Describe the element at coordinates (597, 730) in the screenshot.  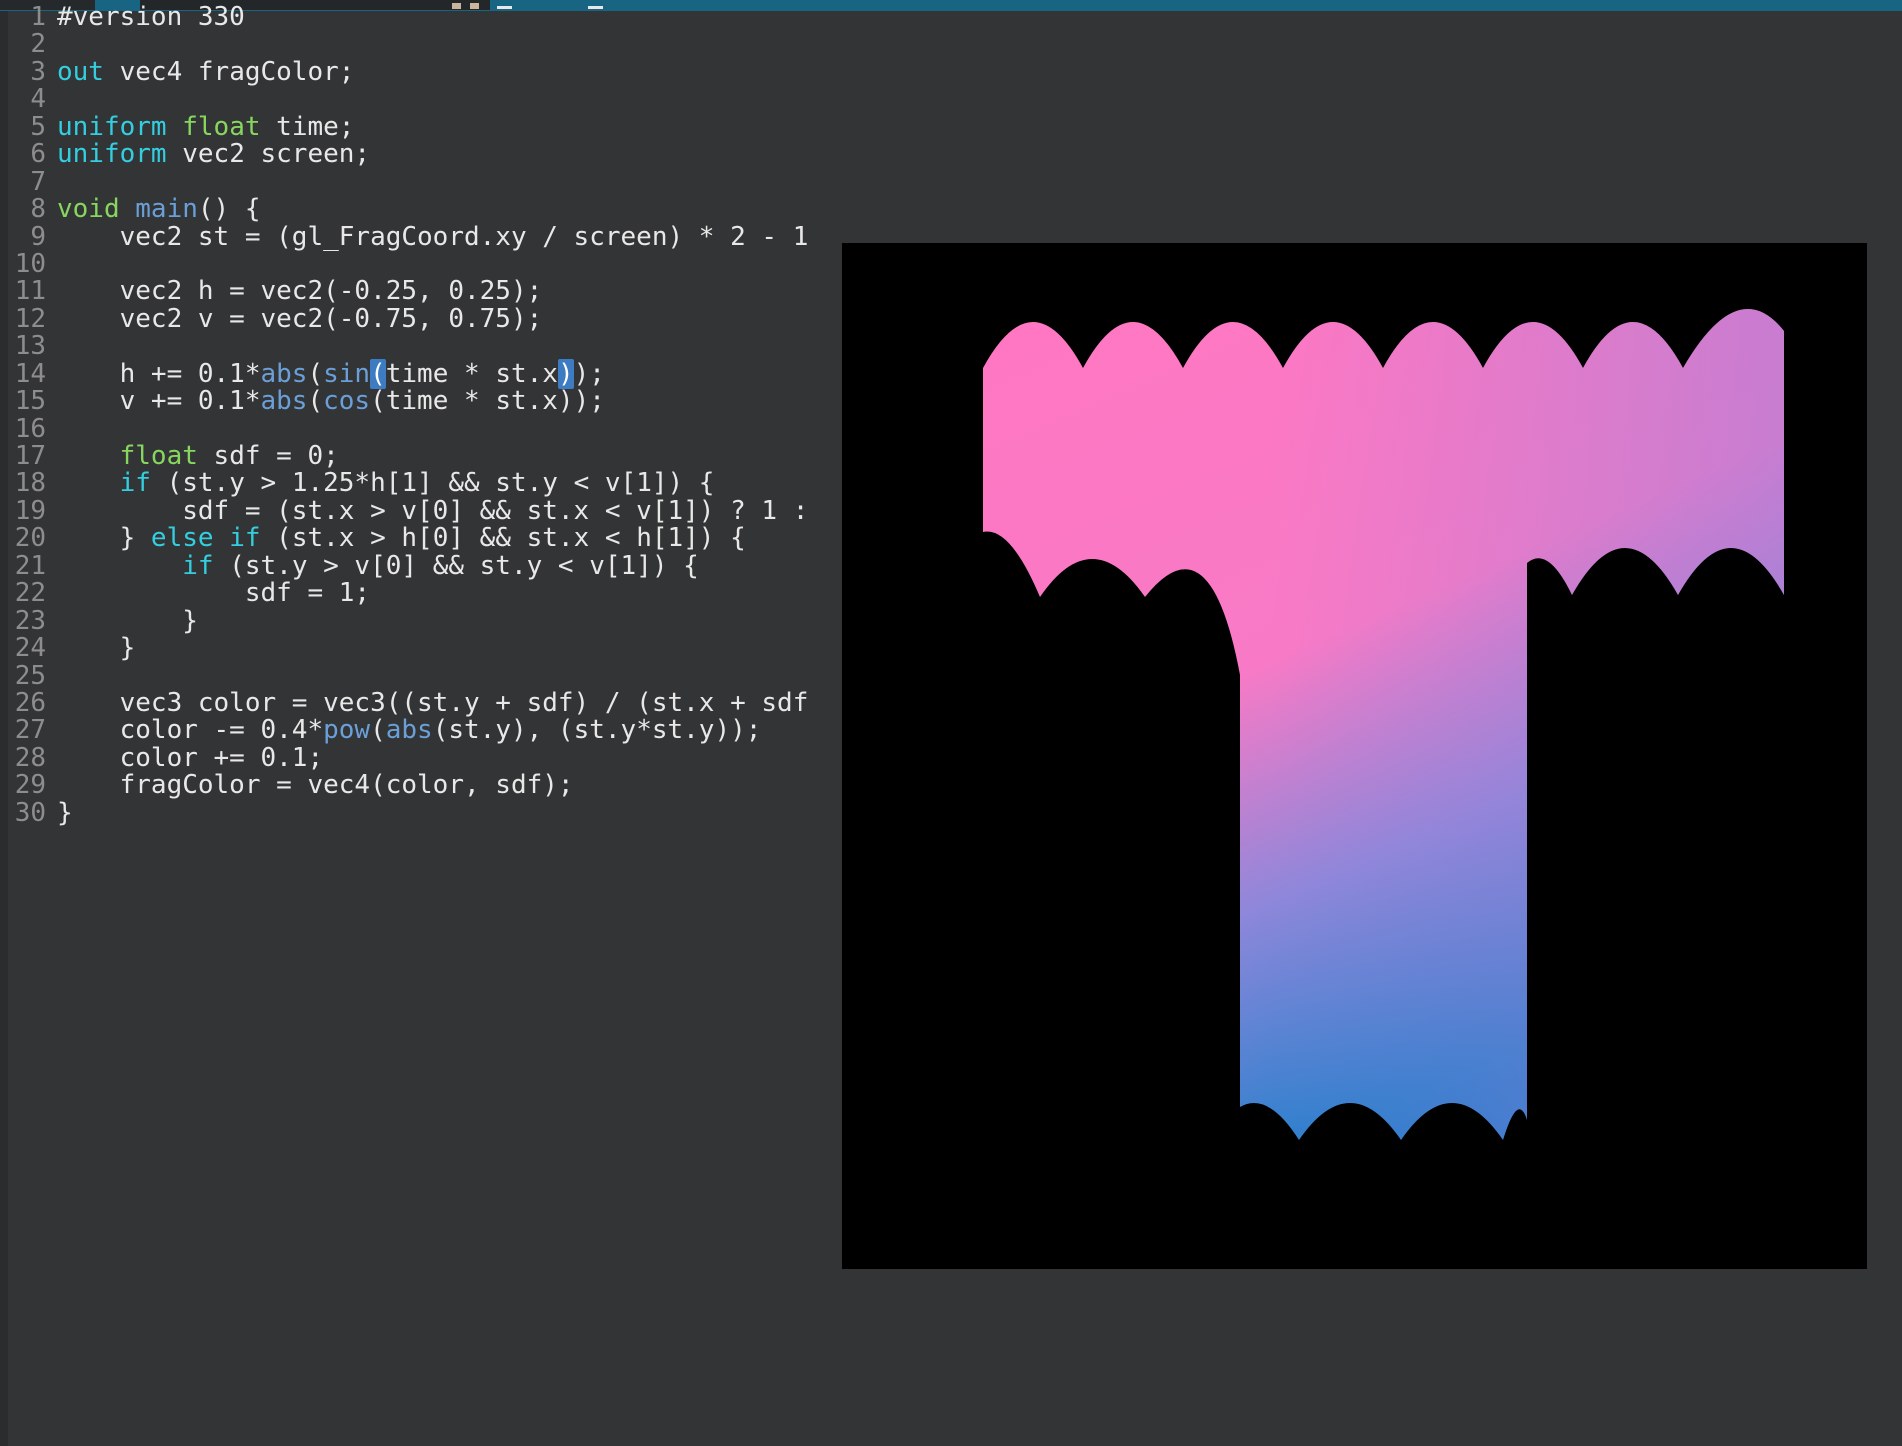
I see `code-token: (st.y), (st.y*st.y));` at that location.